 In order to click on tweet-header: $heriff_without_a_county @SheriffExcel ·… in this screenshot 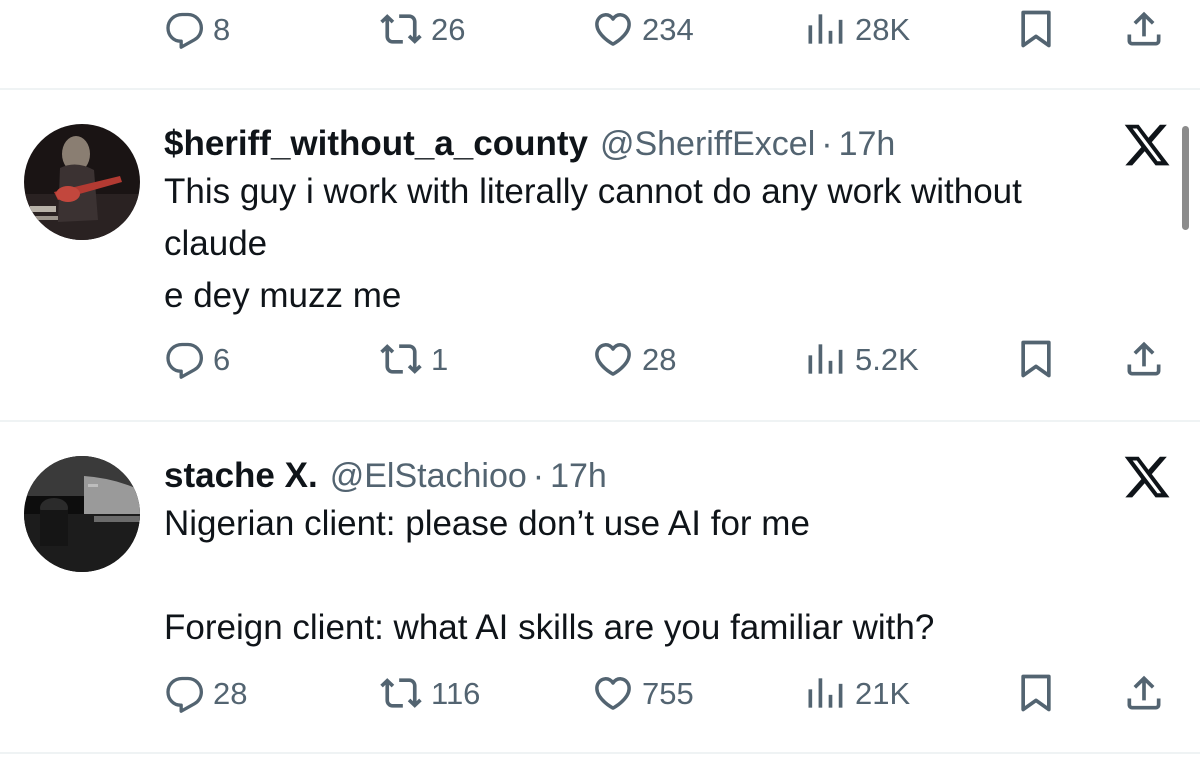, I will do `click(529, 146)`.